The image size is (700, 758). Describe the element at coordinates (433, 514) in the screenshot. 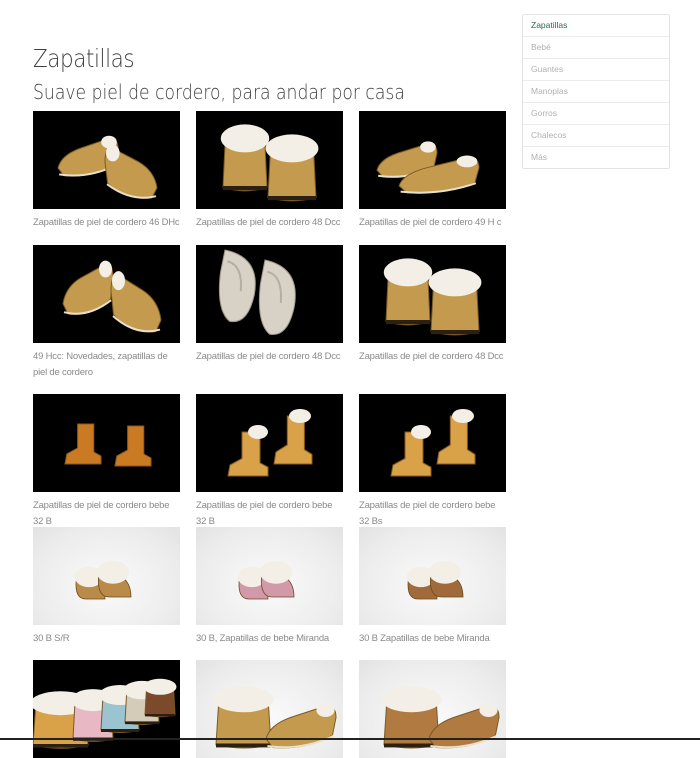

I see `product-caption: Zapatillas de piel de cordero bebe 32 Bs` at that location.